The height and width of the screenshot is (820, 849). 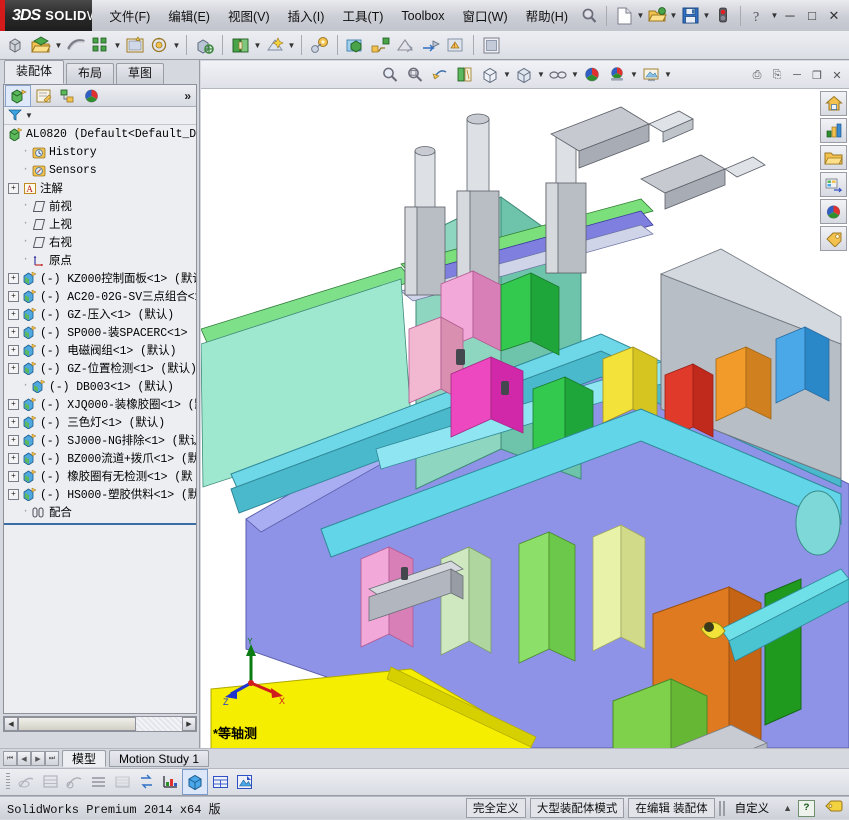 What do you see at coordinates (787, 808) in the screenshot?
I see `status-sort-arrow-icon: ▲` at bounding box center [787, 808].